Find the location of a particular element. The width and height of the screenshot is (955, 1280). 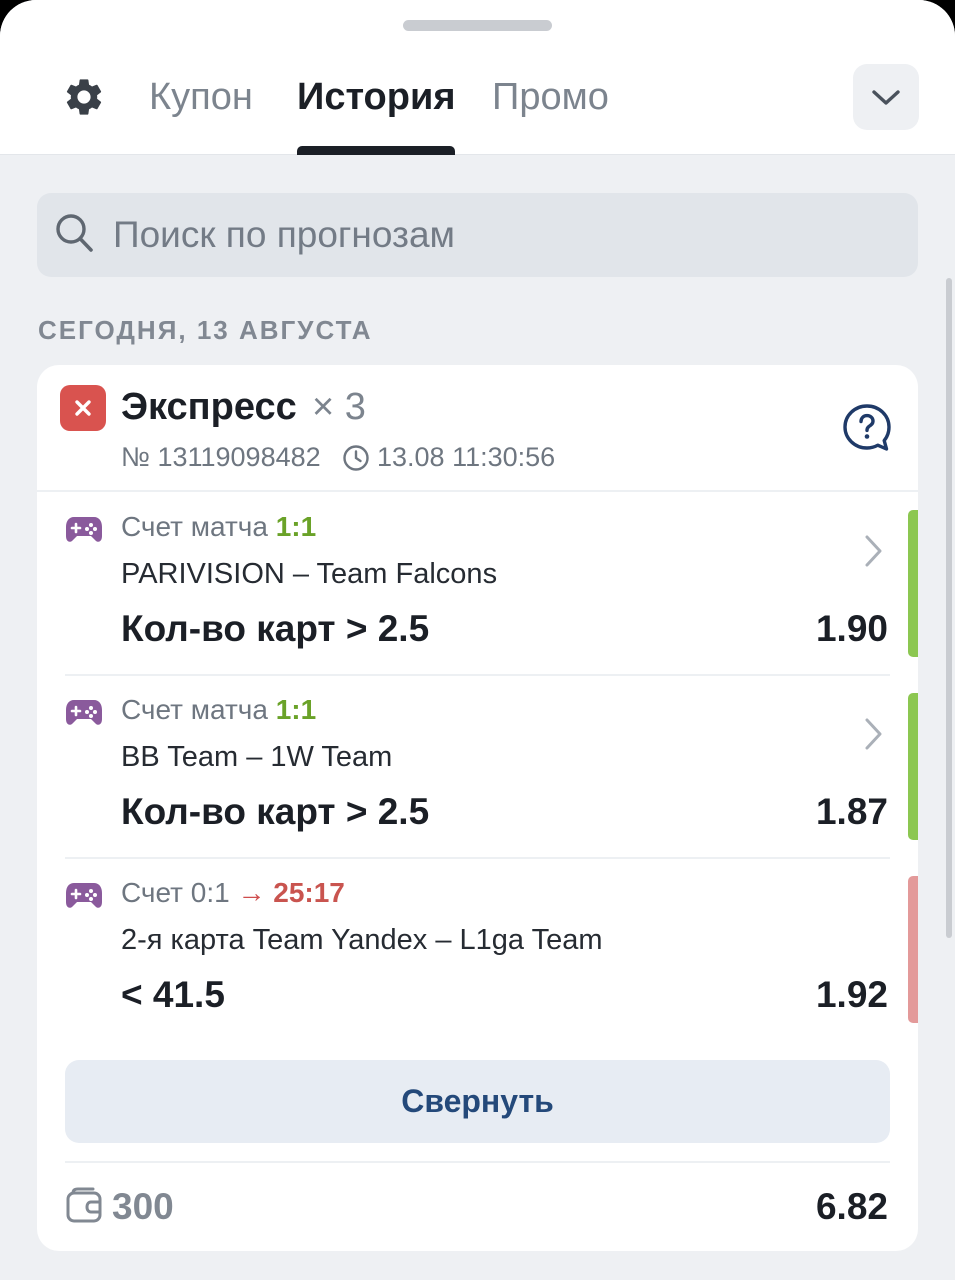

match-name: 2-я карта Team Yandex – L1ga Team is located at coordinates (362, 940).